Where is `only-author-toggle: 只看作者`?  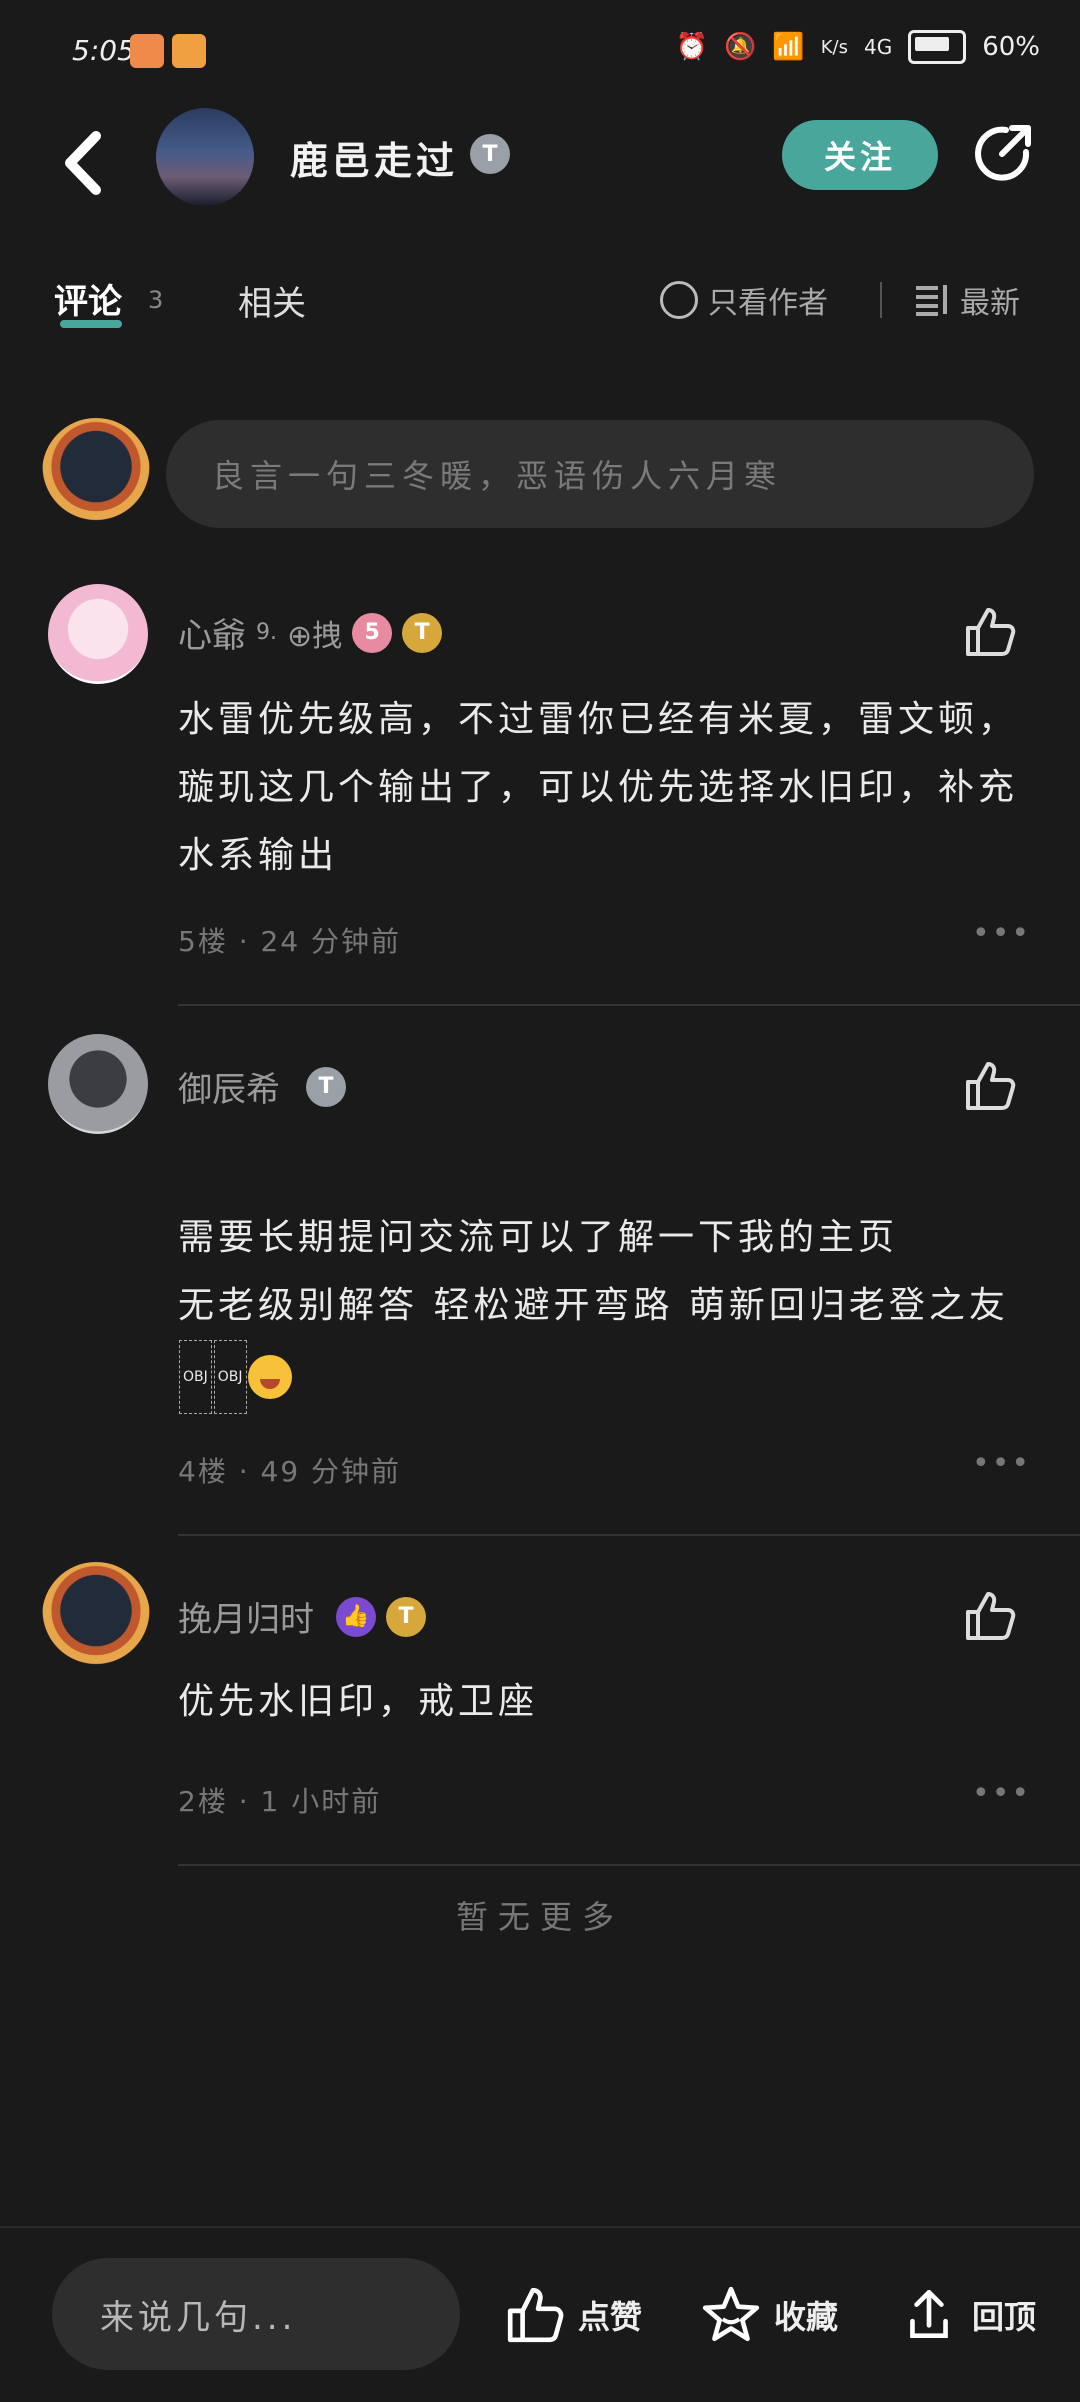 only-author-toggle: 只看作者 is located at coordinates (744, 300).